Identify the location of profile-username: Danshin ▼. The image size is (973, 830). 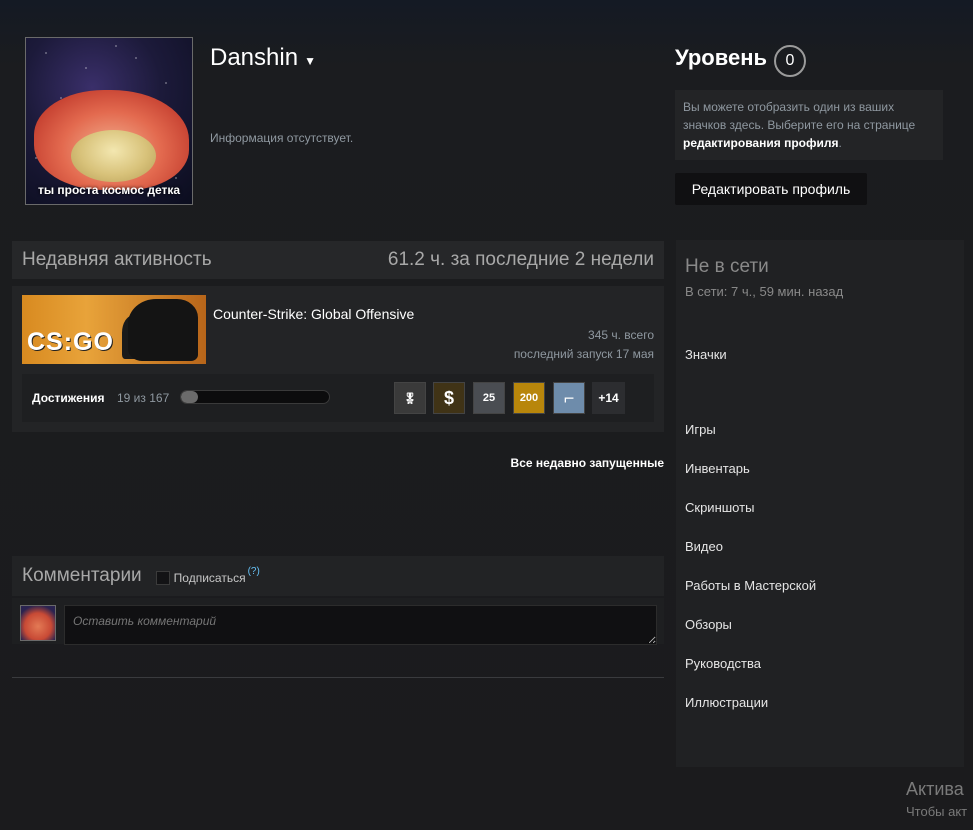
(263, 58).